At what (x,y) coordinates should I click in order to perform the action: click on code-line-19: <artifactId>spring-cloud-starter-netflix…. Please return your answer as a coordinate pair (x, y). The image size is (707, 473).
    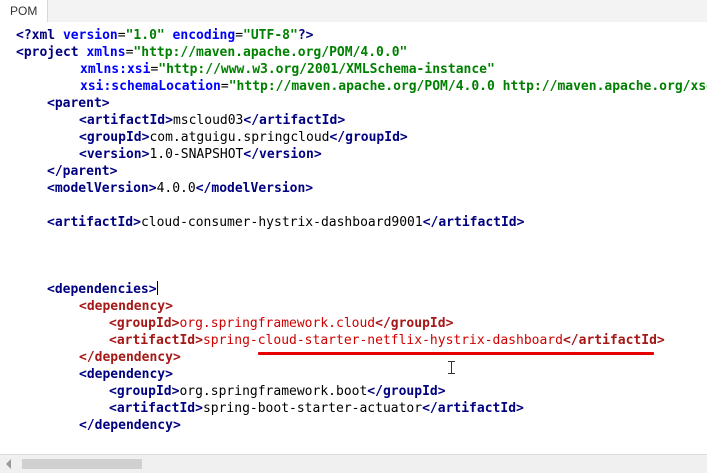
    Looking at the image, I should click on (387, 340).